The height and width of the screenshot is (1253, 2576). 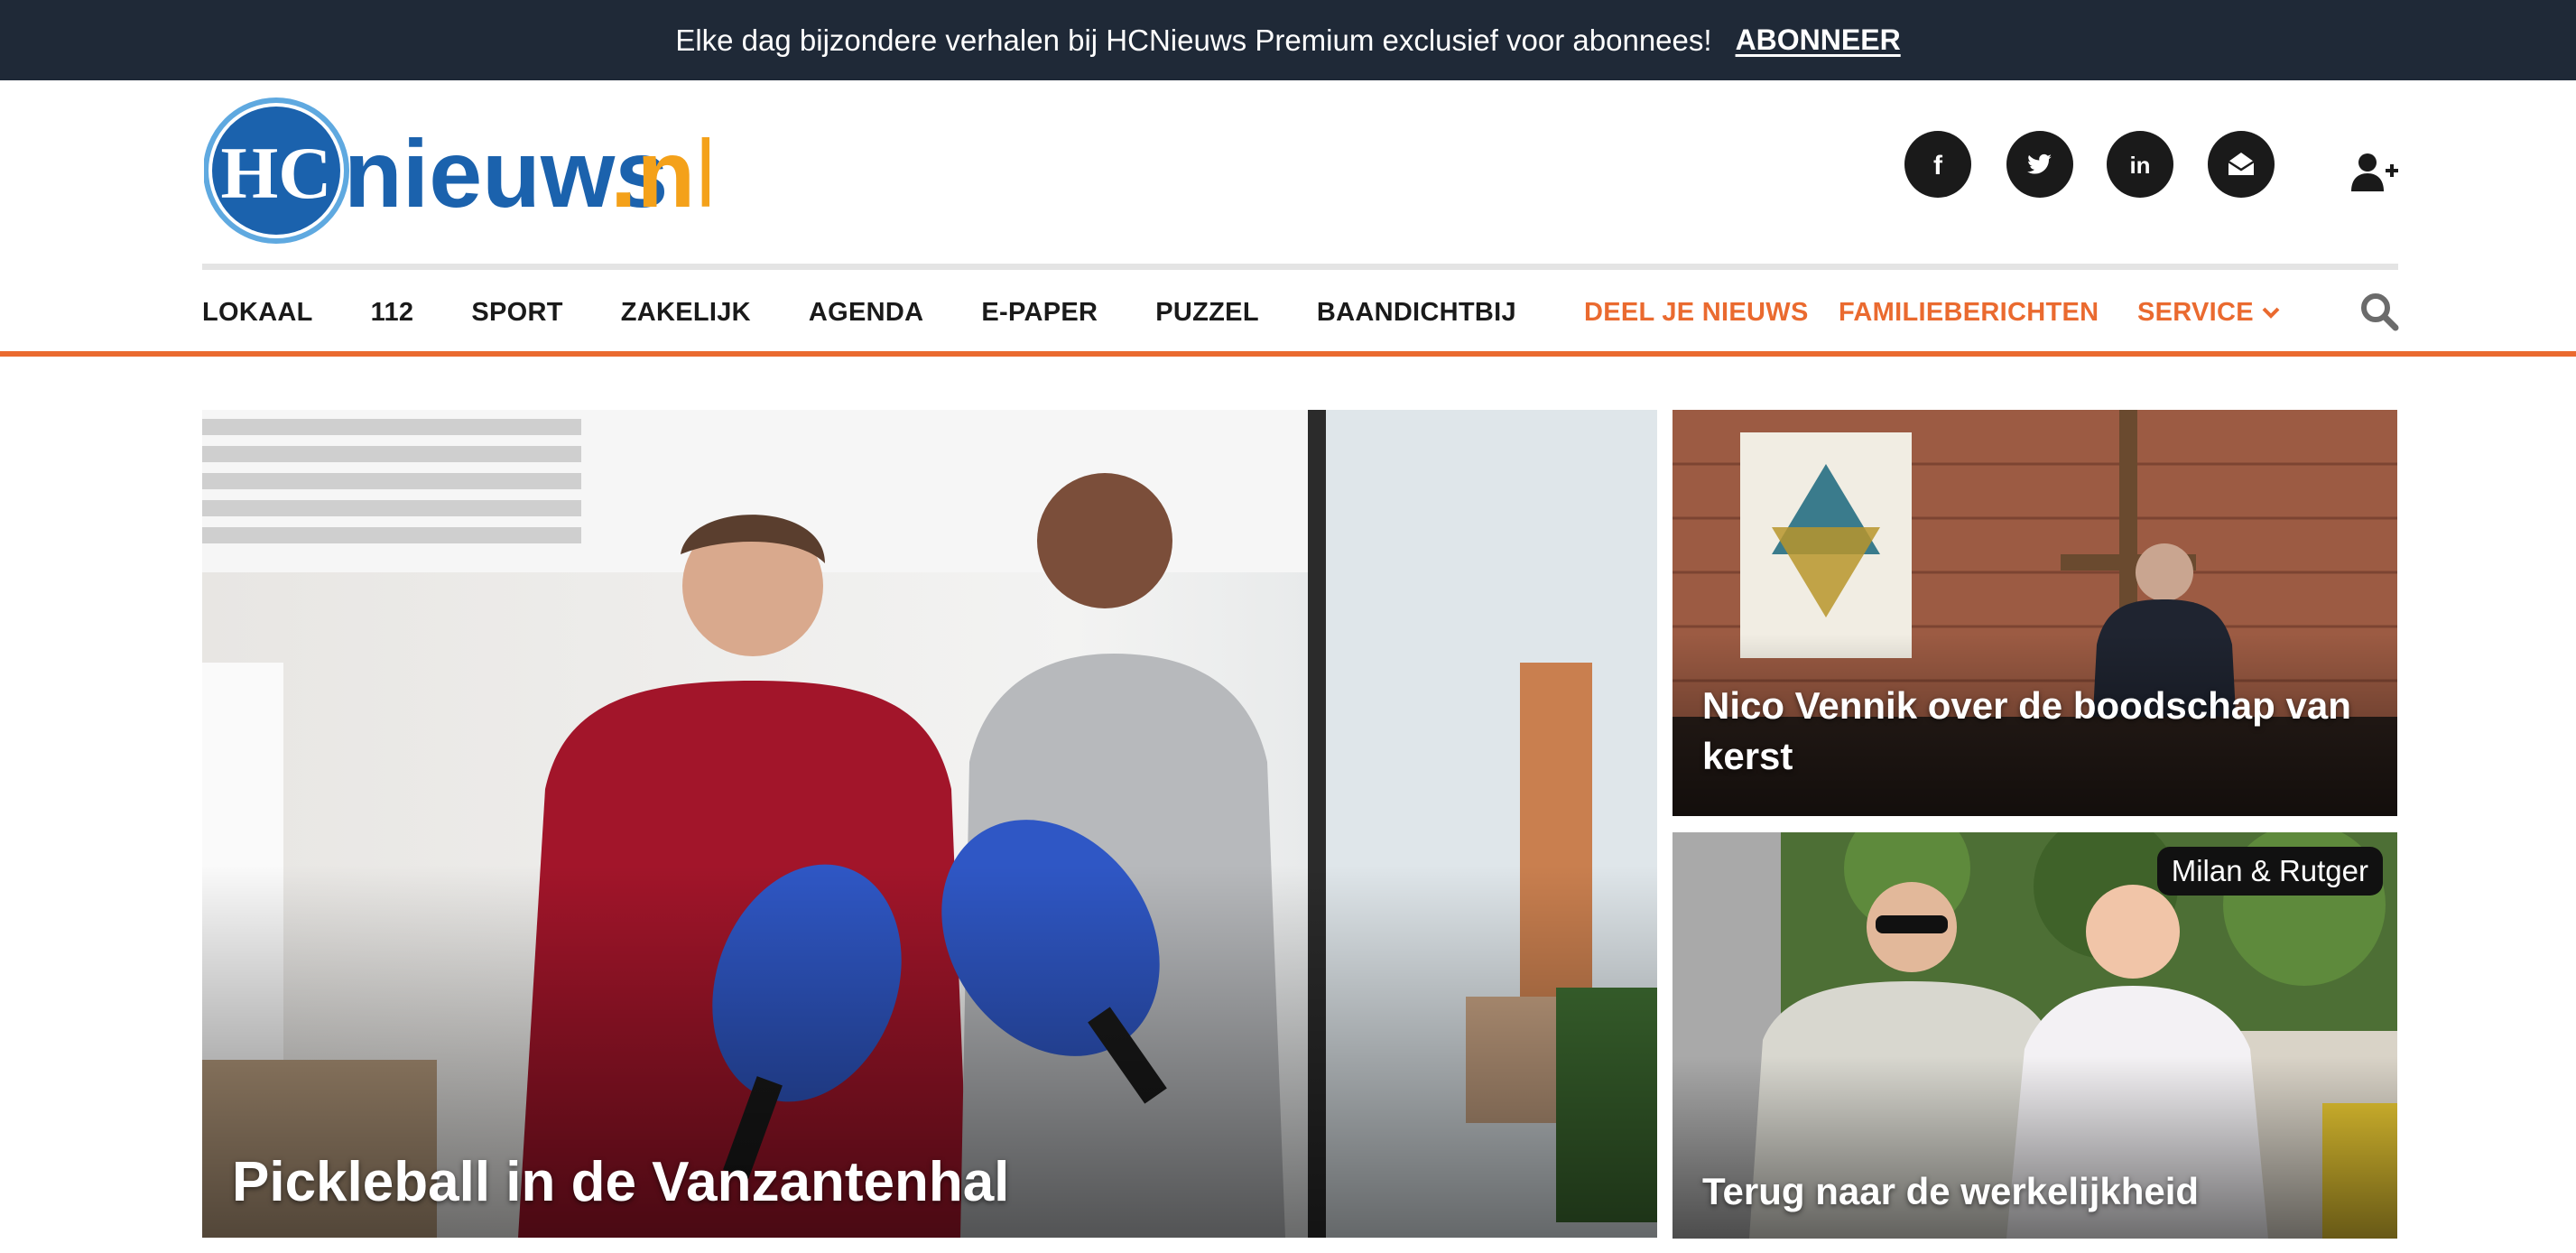 I want to click on twitter-icon, so click(x=2039, y=163).